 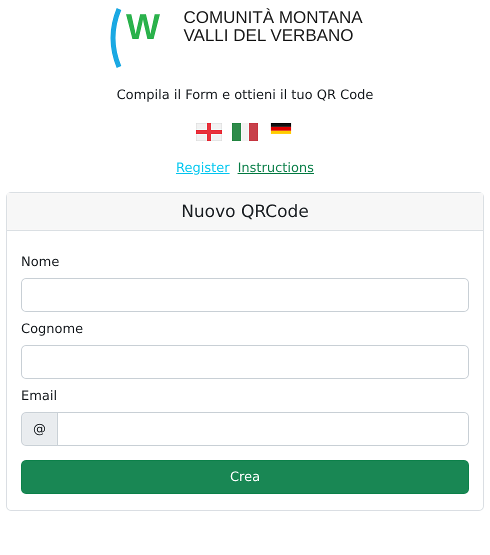 What do you see at coordinates (245, 132) in the screenshot?
I see `italy-flag-icon` at bounding box center [245, 132].